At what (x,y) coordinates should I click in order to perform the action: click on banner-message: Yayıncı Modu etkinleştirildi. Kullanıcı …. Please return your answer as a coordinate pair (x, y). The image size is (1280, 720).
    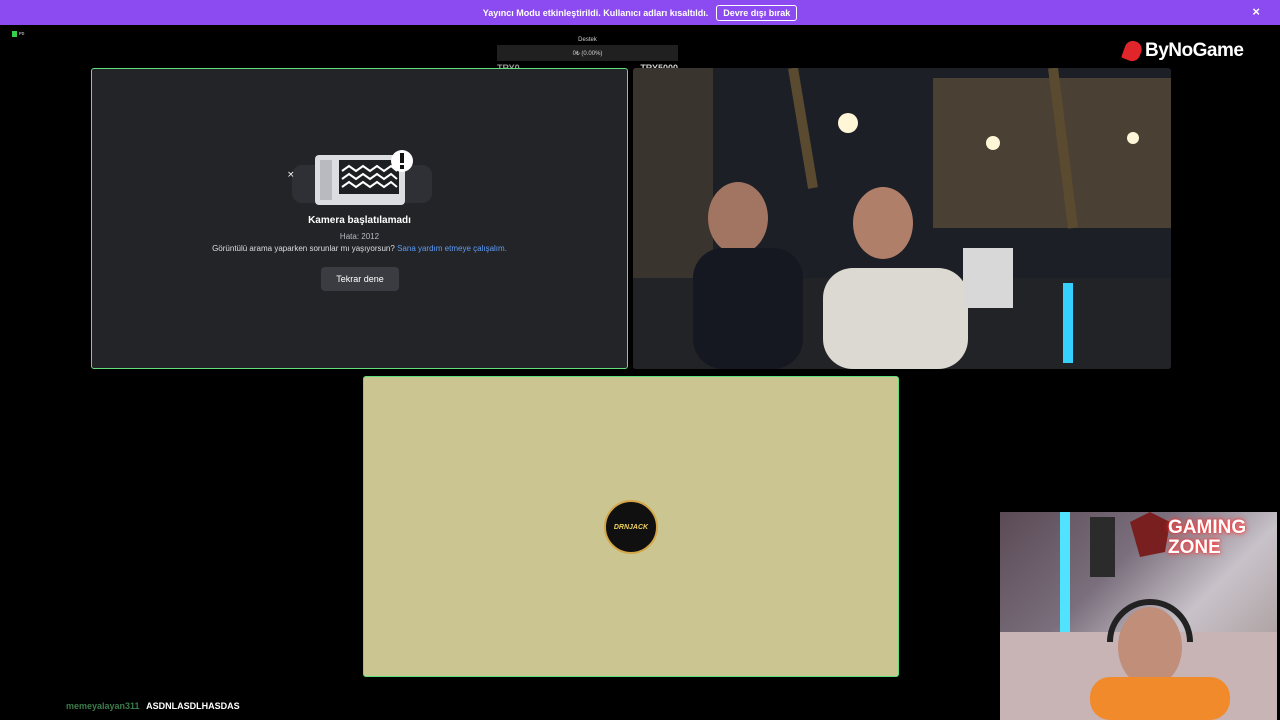
    Looking at the image, I should click on (595, 12).